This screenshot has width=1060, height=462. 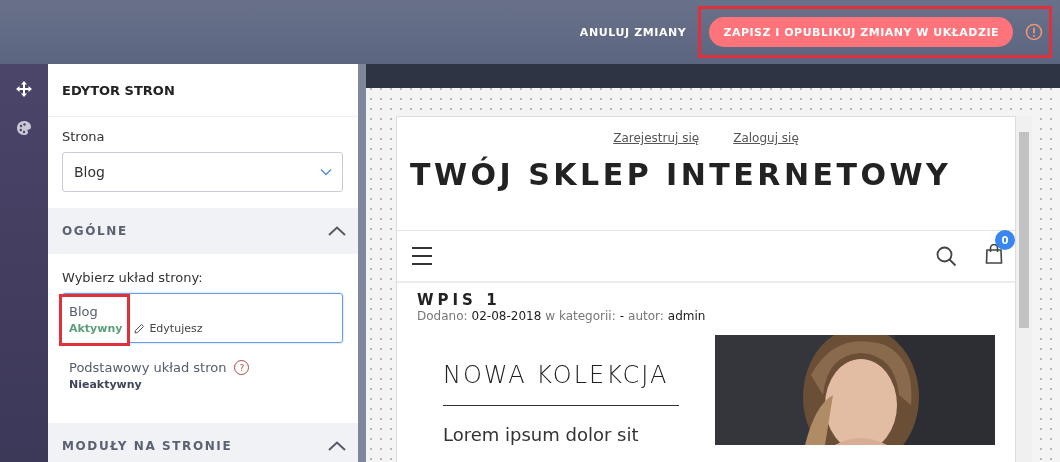 I want to click on layout-option: Podstawowy układ stron ? Nieaktywny, so click(x=202, y=374).